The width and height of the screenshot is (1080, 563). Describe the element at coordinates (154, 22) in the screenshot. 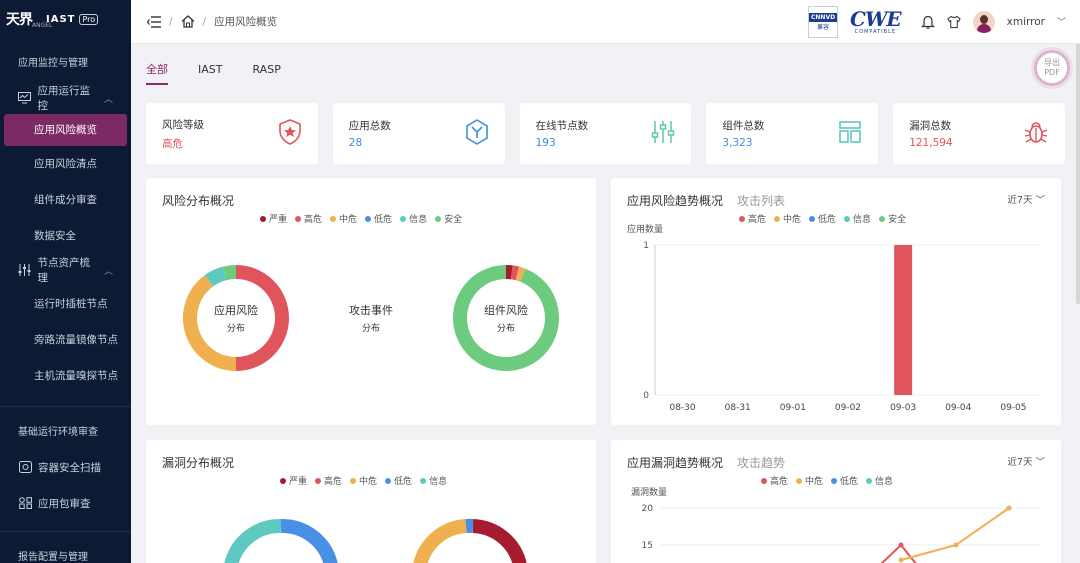

I see `menu-collapse-icon` at that location.